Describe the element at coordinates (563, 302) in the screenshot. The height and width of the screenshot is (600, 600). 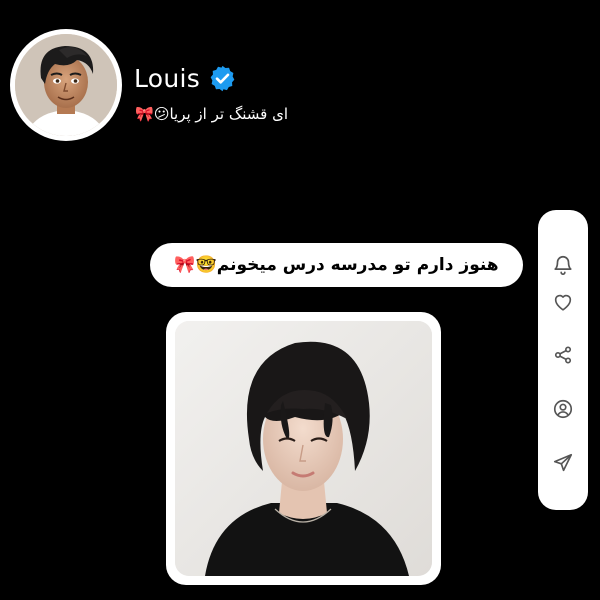
I see `heart-icon` at that location.